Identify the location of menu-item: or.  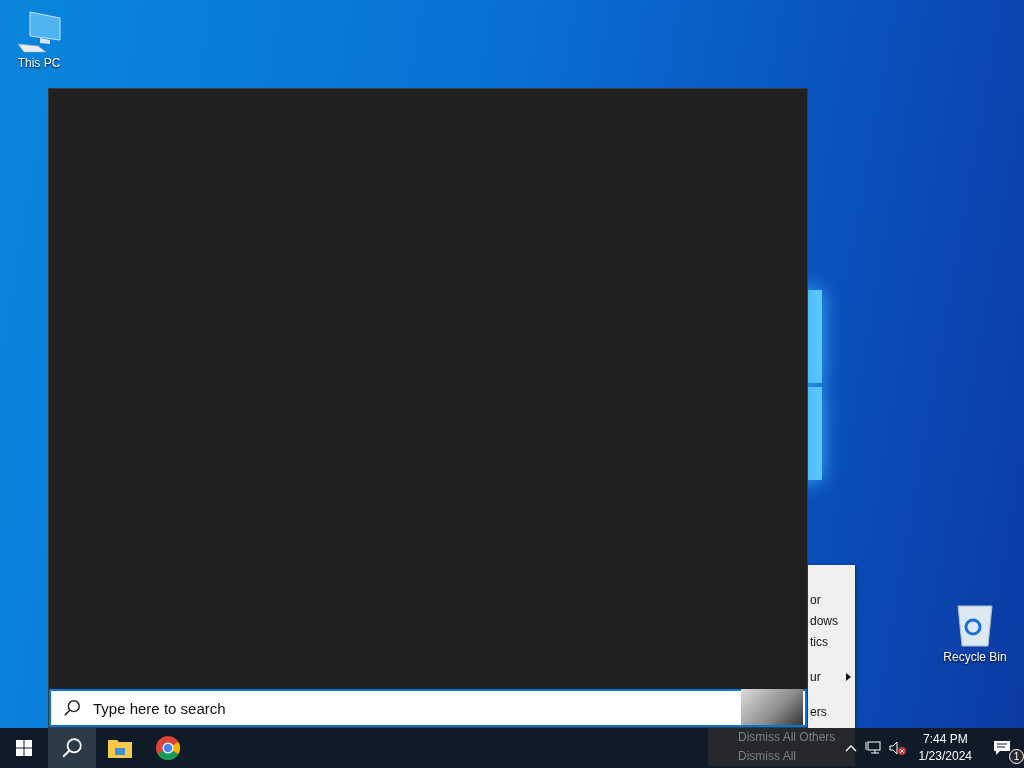
(831, 599).